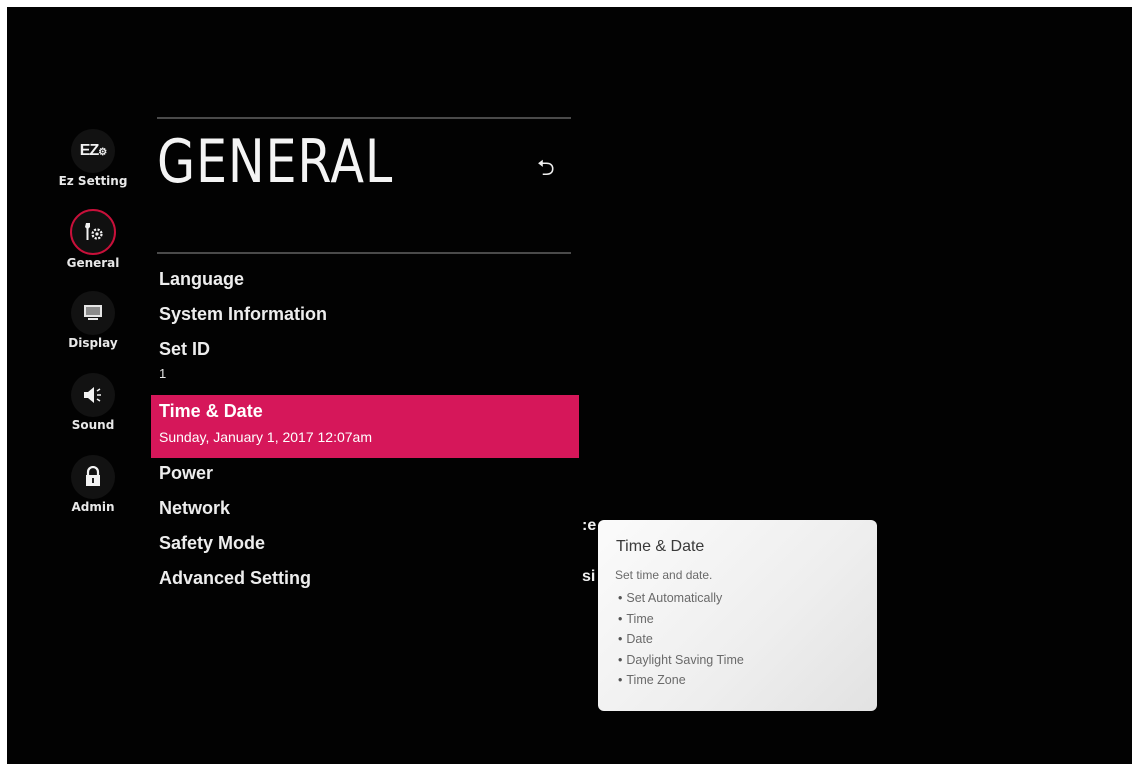 The width and height of the screenshot is (1139, 771). What do you see at coordinates (664, 575) in the screenshot?
I see `popup-description: Set time and date.` at bounding box center [664, 575].